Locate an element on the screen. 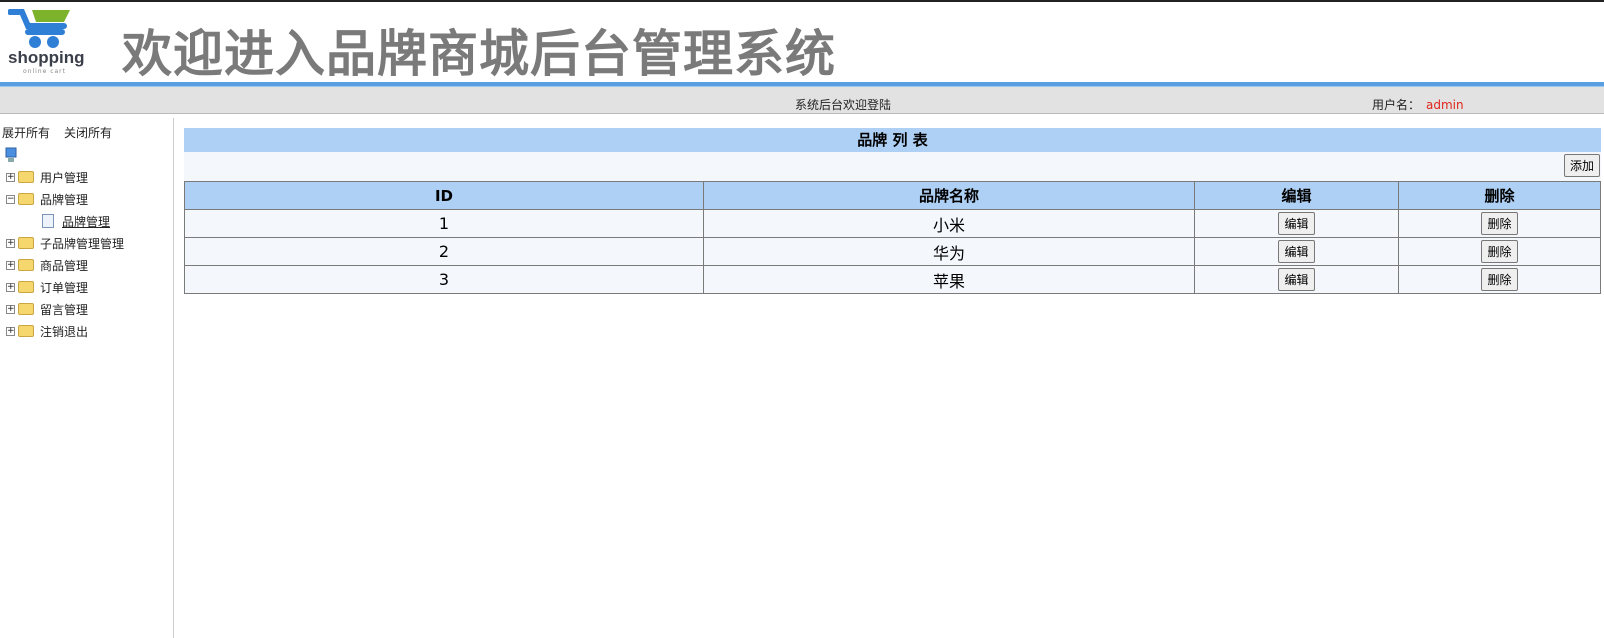 Image resolution: width=1604 pixels, height=638 pixels. table-row: 2 华为 编辑 删除 is located at coordinates (892, 251).